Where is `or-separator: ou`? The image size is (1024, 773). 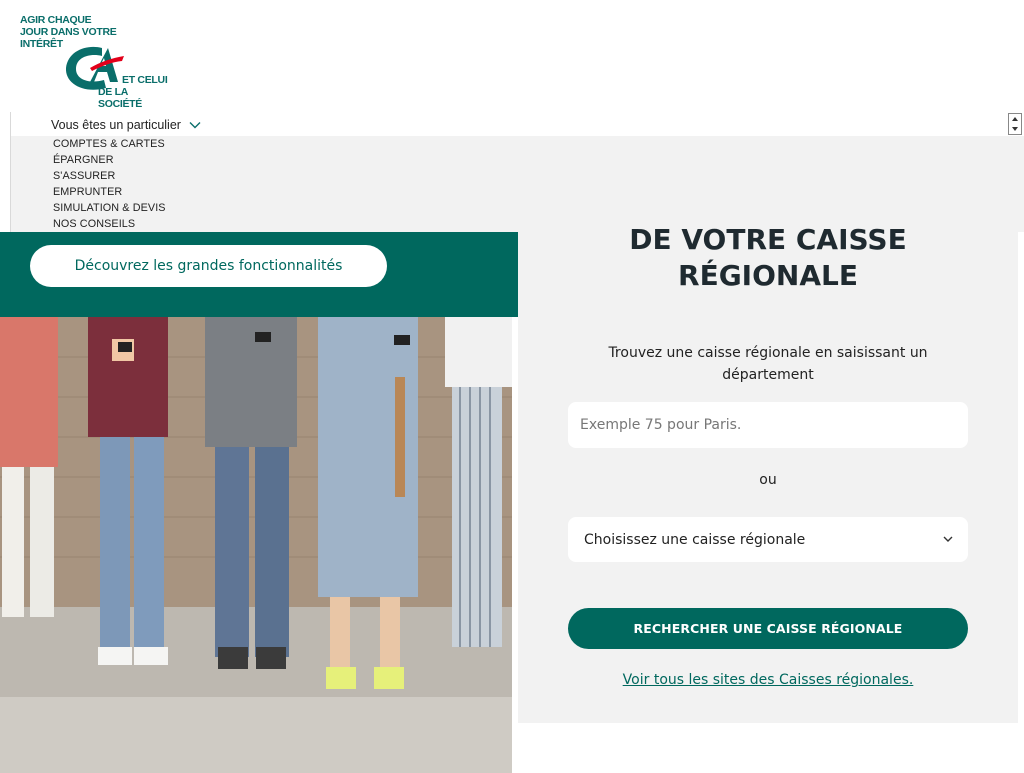 or-separator: ou is located at coordinates (768, 480).